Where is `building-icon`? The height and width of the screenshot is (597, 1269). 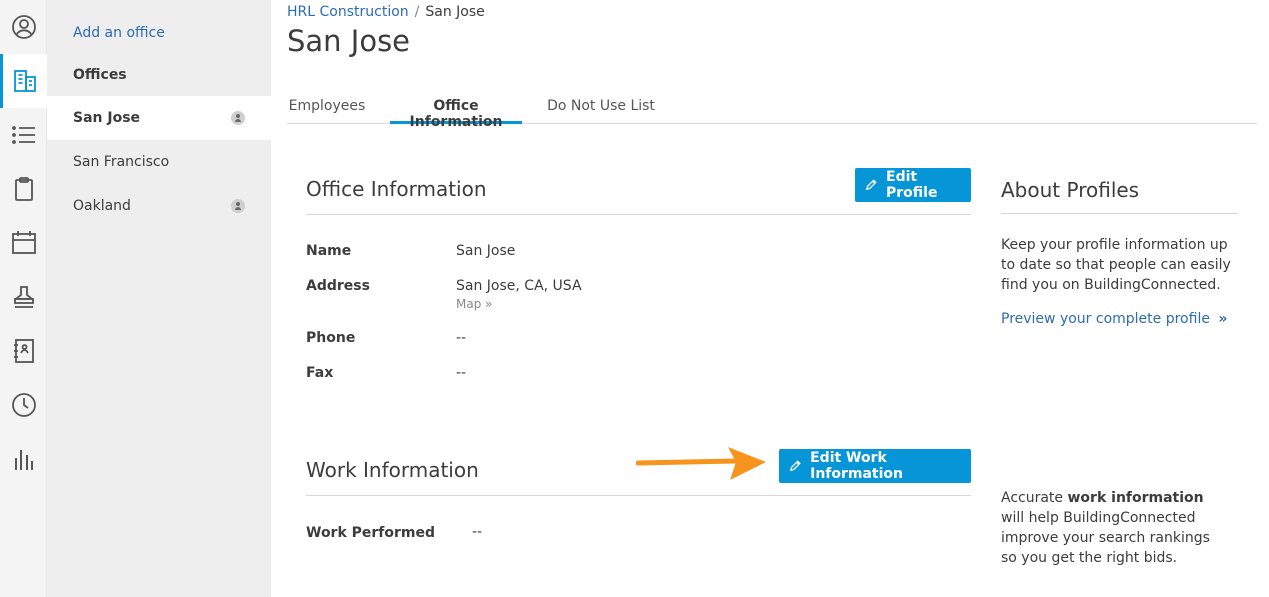 building-icon is located at coordinates (25, 81).